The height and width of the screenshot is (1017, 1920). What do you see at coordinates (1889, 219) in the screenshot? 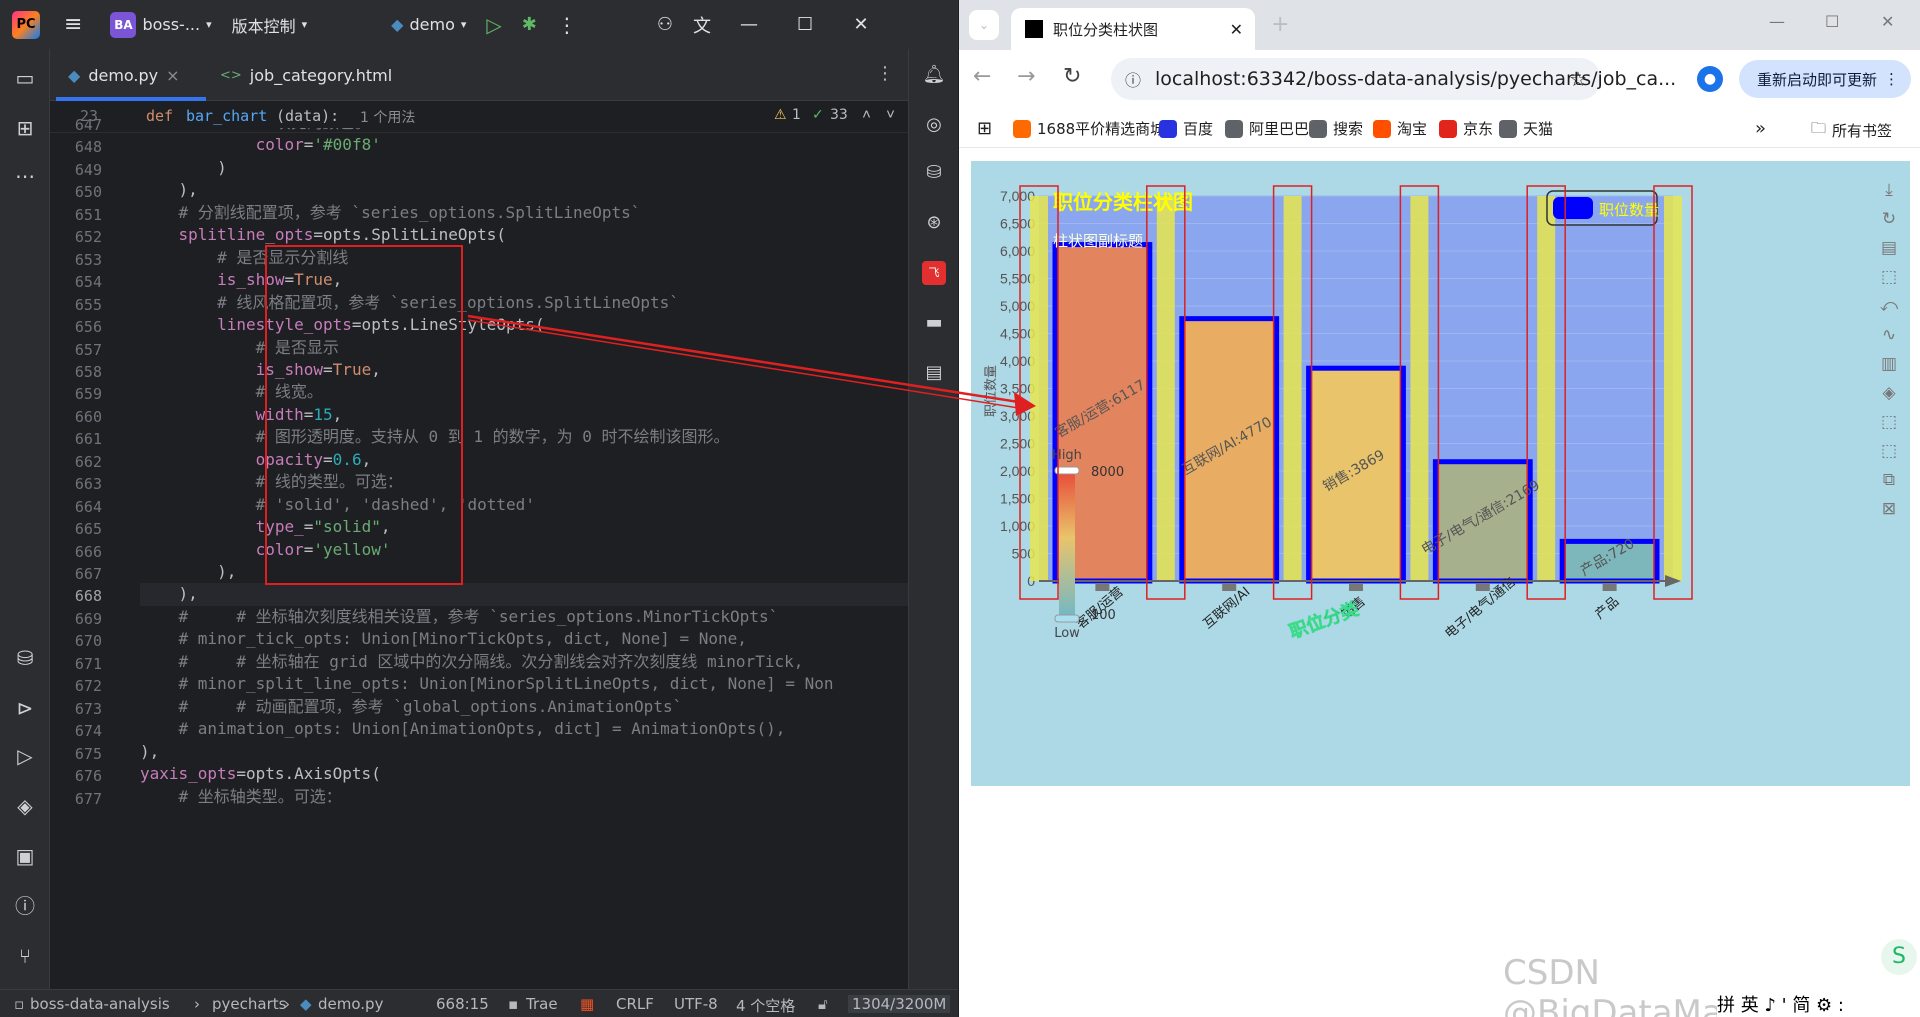
I see `toolbox-icon: ↻` at bounding box center [1889, 219].